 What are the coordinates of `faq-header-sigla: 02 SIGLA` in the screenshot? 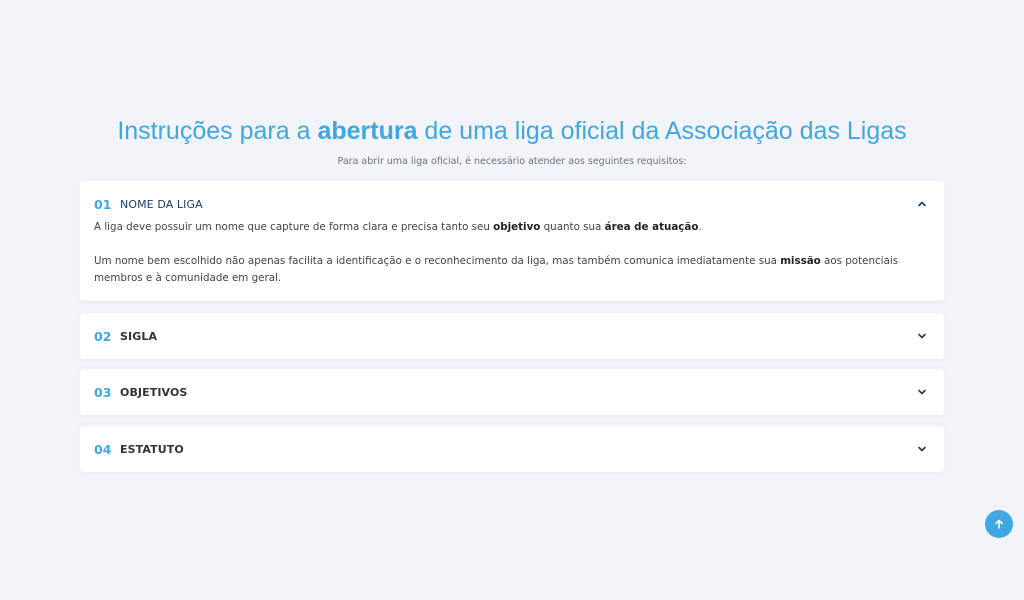 It's located at (512, 336).